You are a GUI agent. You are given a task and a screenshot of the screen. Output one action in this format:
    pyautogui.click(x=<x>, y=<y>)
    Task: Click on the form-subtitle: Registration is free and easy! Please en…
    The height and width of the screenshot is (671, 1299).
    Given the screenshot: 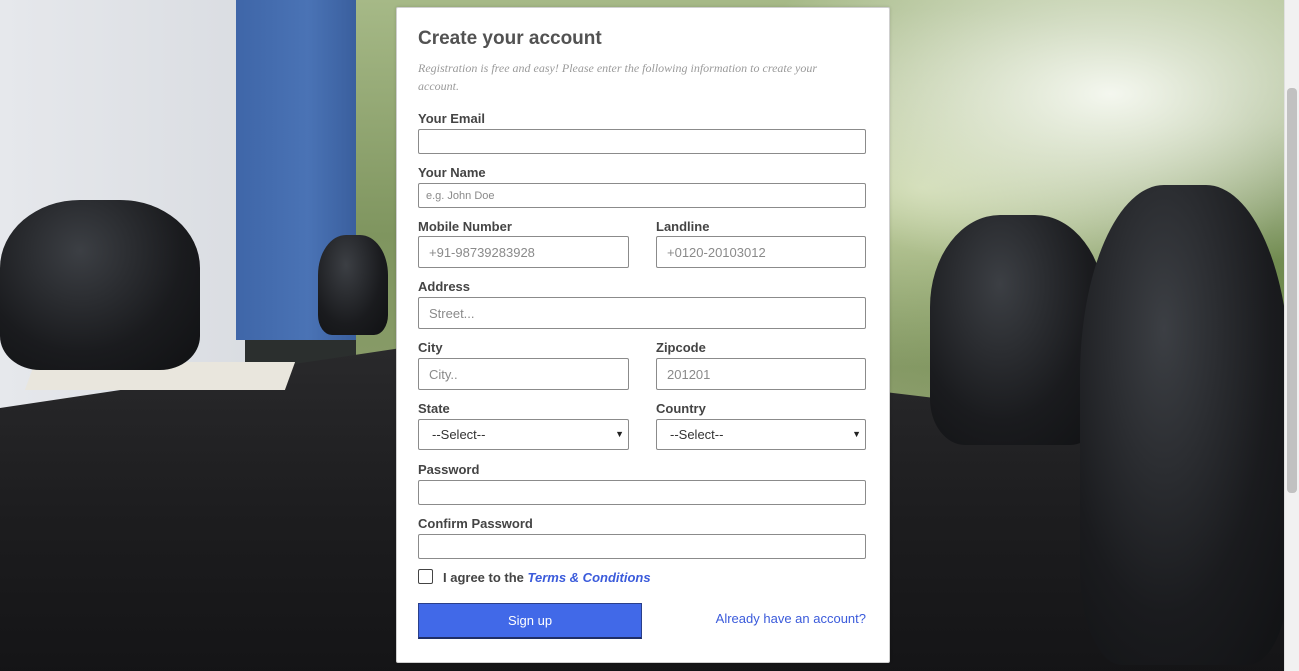 What is the action you would take?
    pyautogui.click(x=618, y=77)
    